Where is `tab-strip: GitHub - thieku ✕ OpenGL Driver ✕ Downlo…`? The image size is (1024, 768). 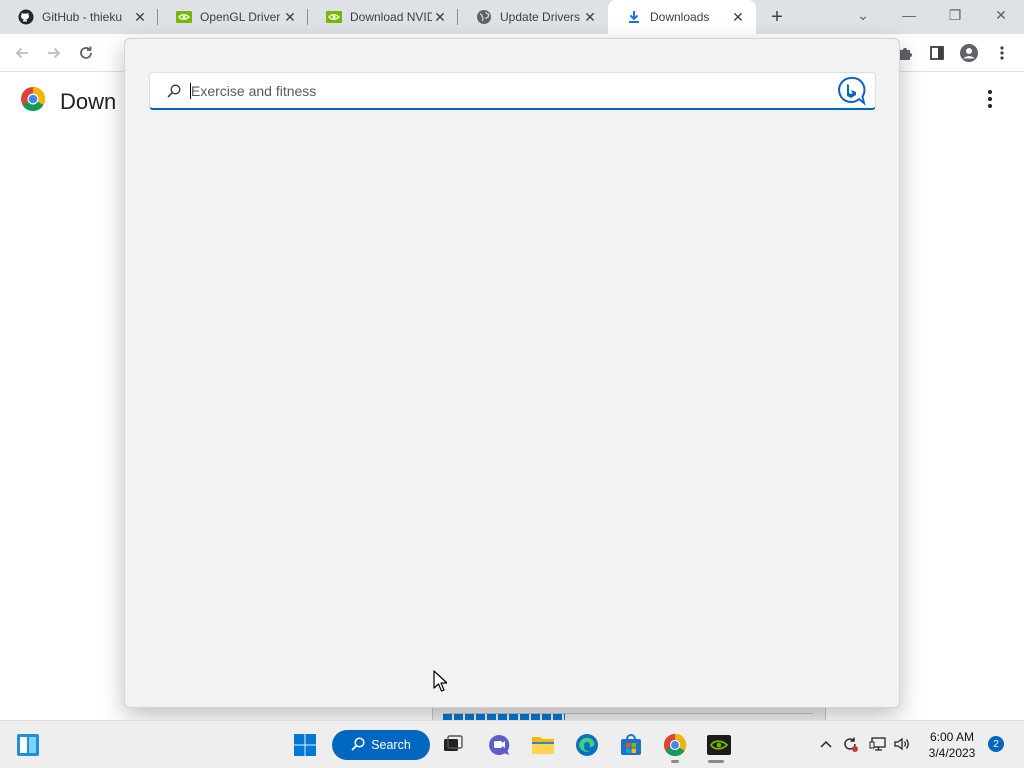 tab-strip: GitHub - thieku ✕ OpenGL Driver ✕ Downlo… is located at coordinates (512, 17).